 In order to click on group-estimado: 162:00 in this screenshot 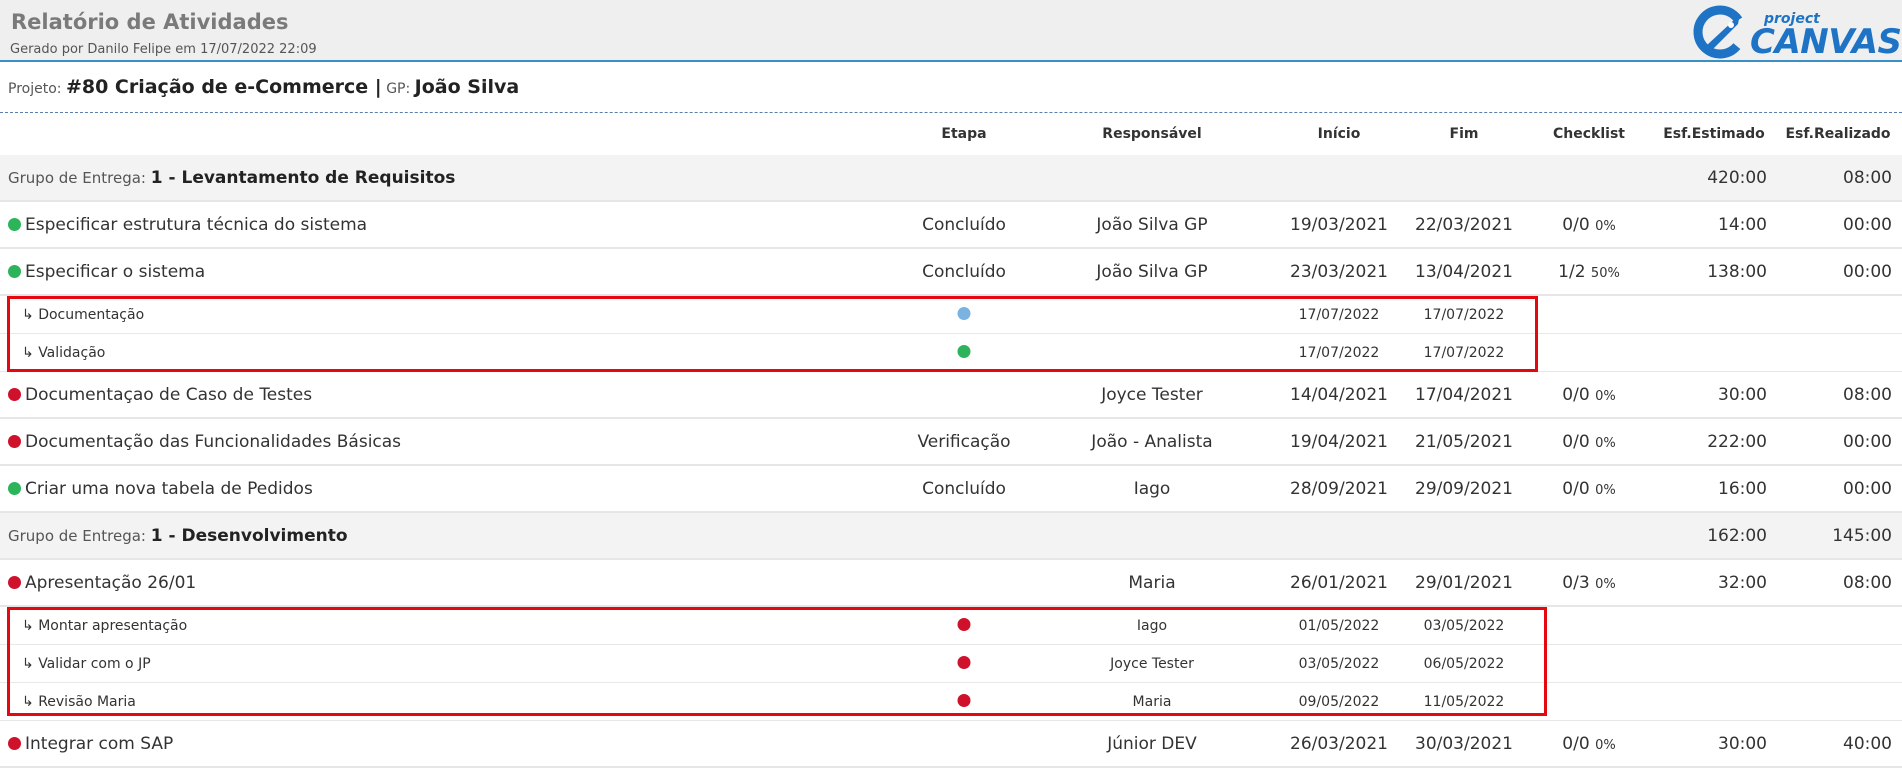, I will do `click(1737, 535)`.